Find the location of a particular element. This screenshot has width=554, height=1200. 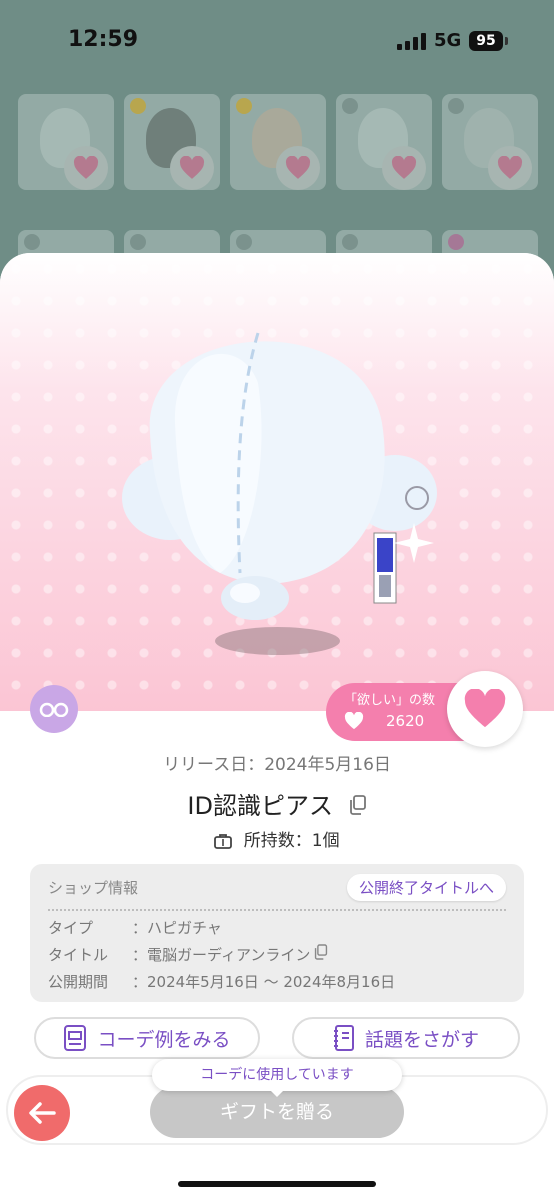

home-indicator is located at coordinates (277, 1184).